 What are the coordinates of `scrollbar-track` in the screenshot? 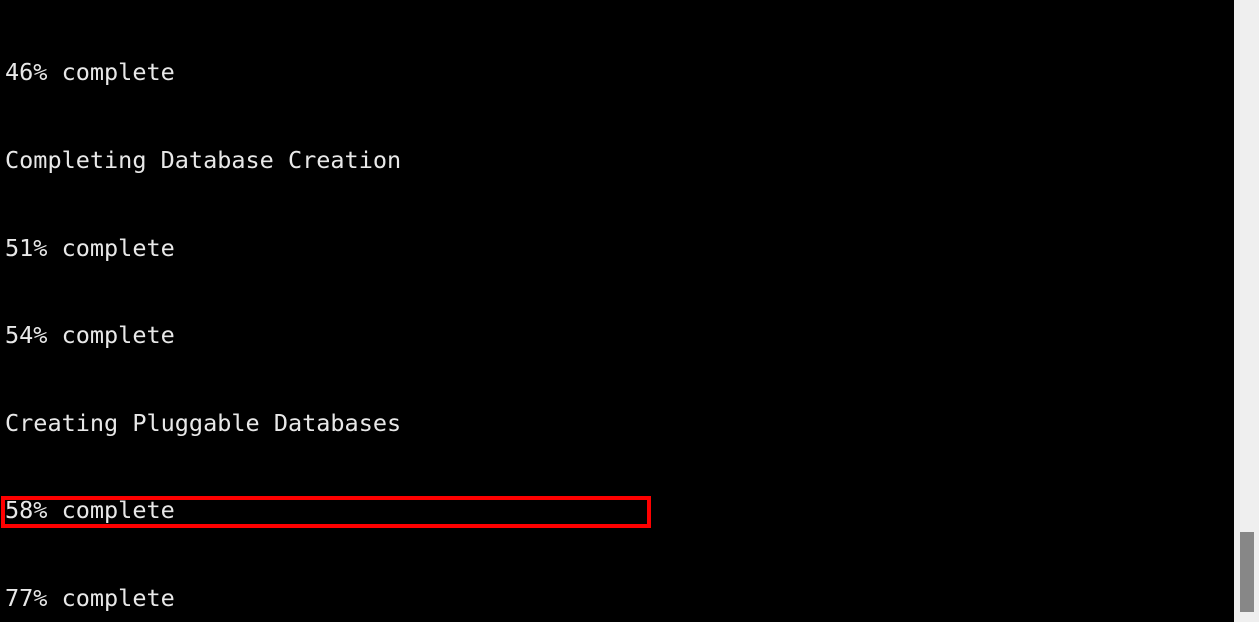 It's located at (1246, 311).